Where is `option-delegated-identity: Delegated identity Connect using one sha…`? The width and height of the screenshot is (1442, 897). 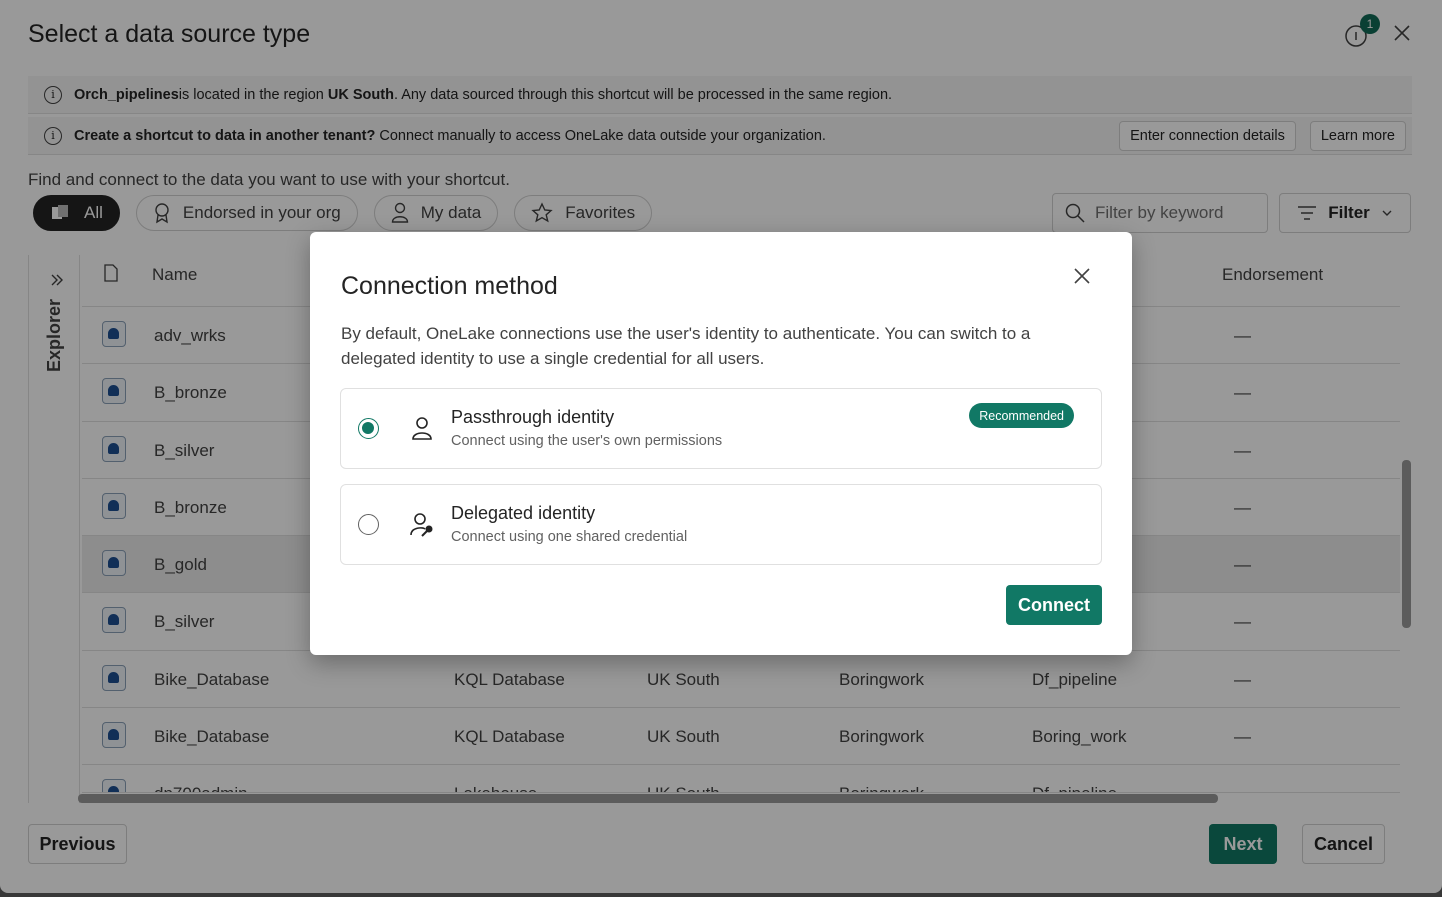
option-delegated-identity: Delegated identity Connect using one sha… is located at coordinates (721, 524).